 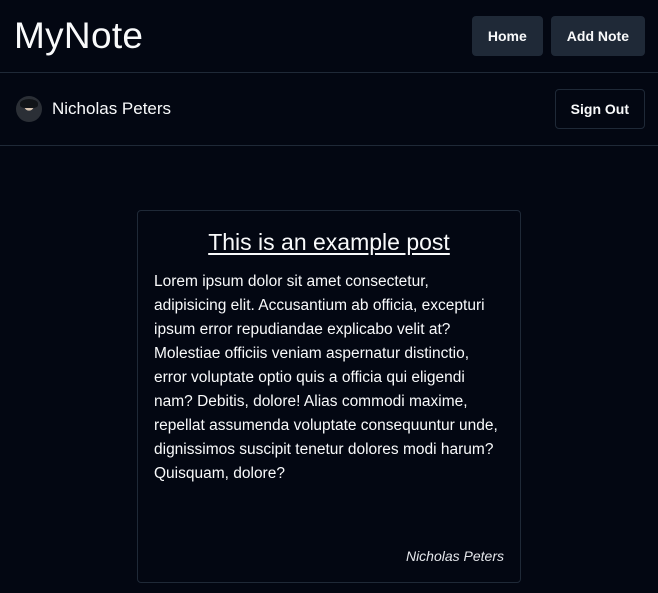 What do you see at coordinates (599, 109) in the screenshot?
I see `sign-out-button: Sign Out` at bounding box center [599, 109].